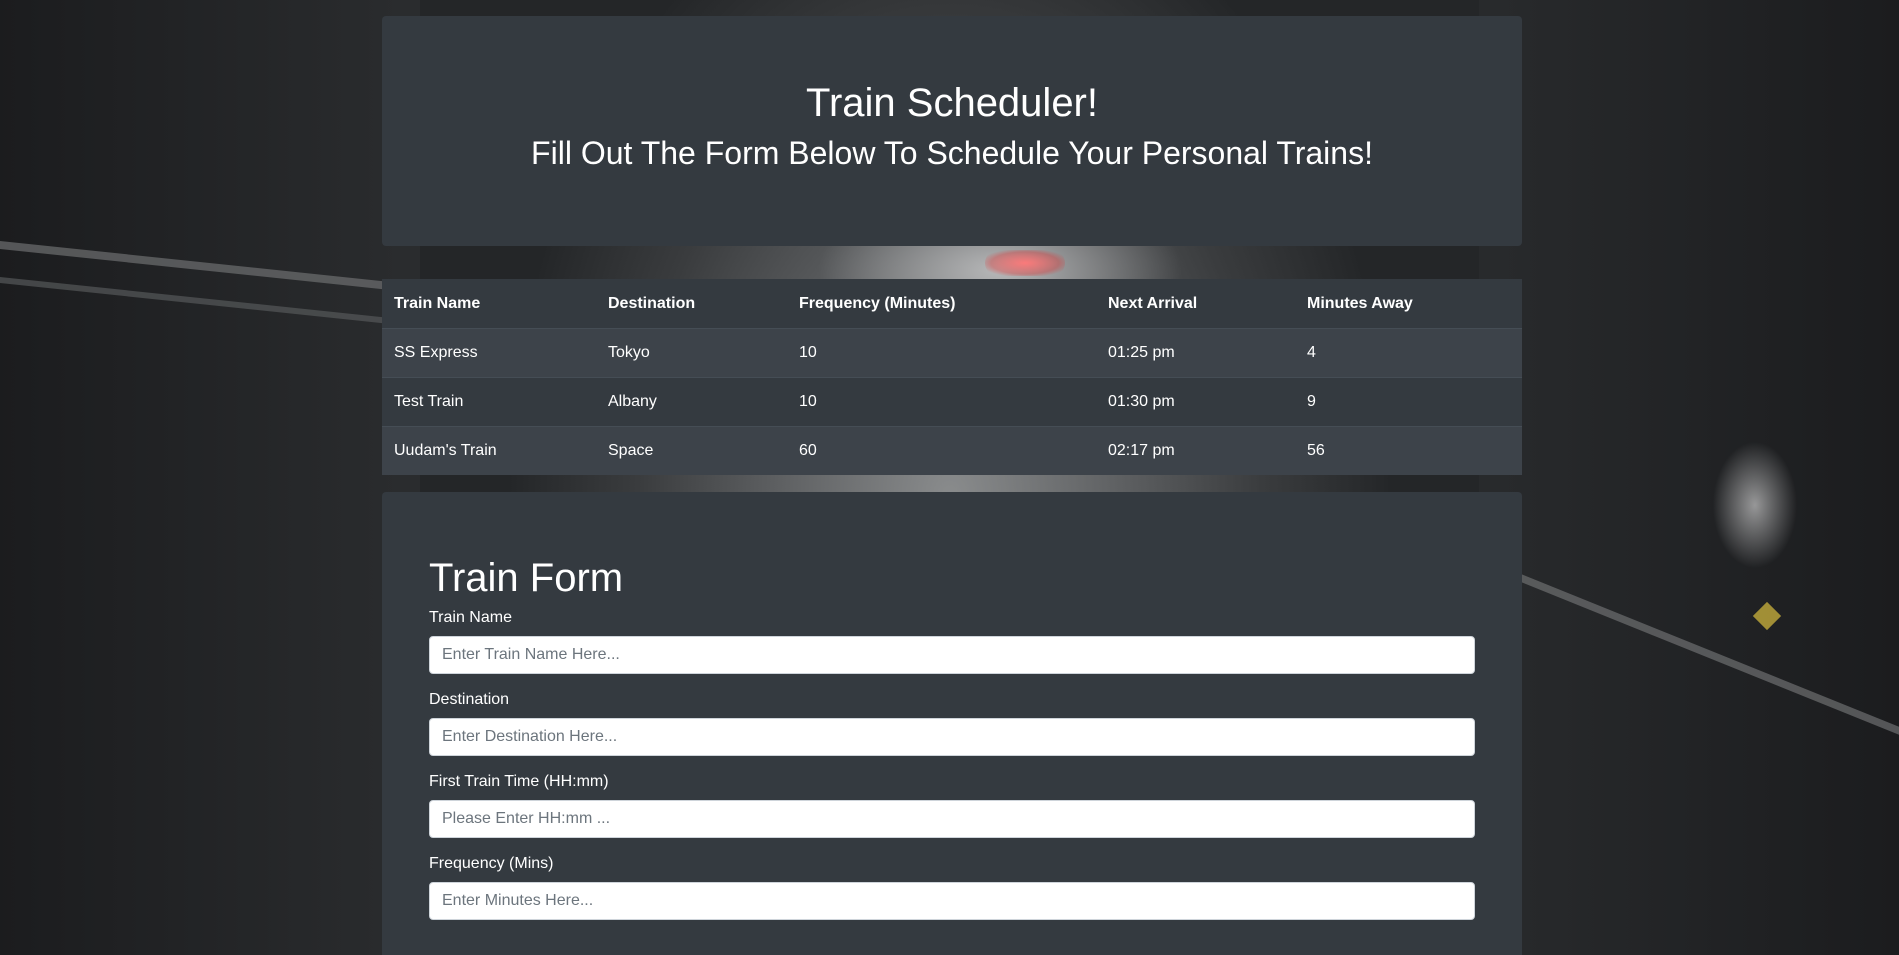 This screenshot has width=1899, height=955. What do you see at coordinates (489, 353) in the screenshot?
I see `cell-train-name: SS Express` at bounding box center [489, 353].